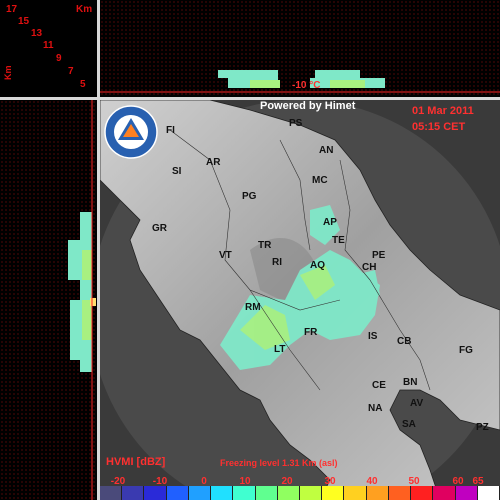  Describe the element at coordinates (265, 245) in the screenshot. I see `city-label: TR` at that location.